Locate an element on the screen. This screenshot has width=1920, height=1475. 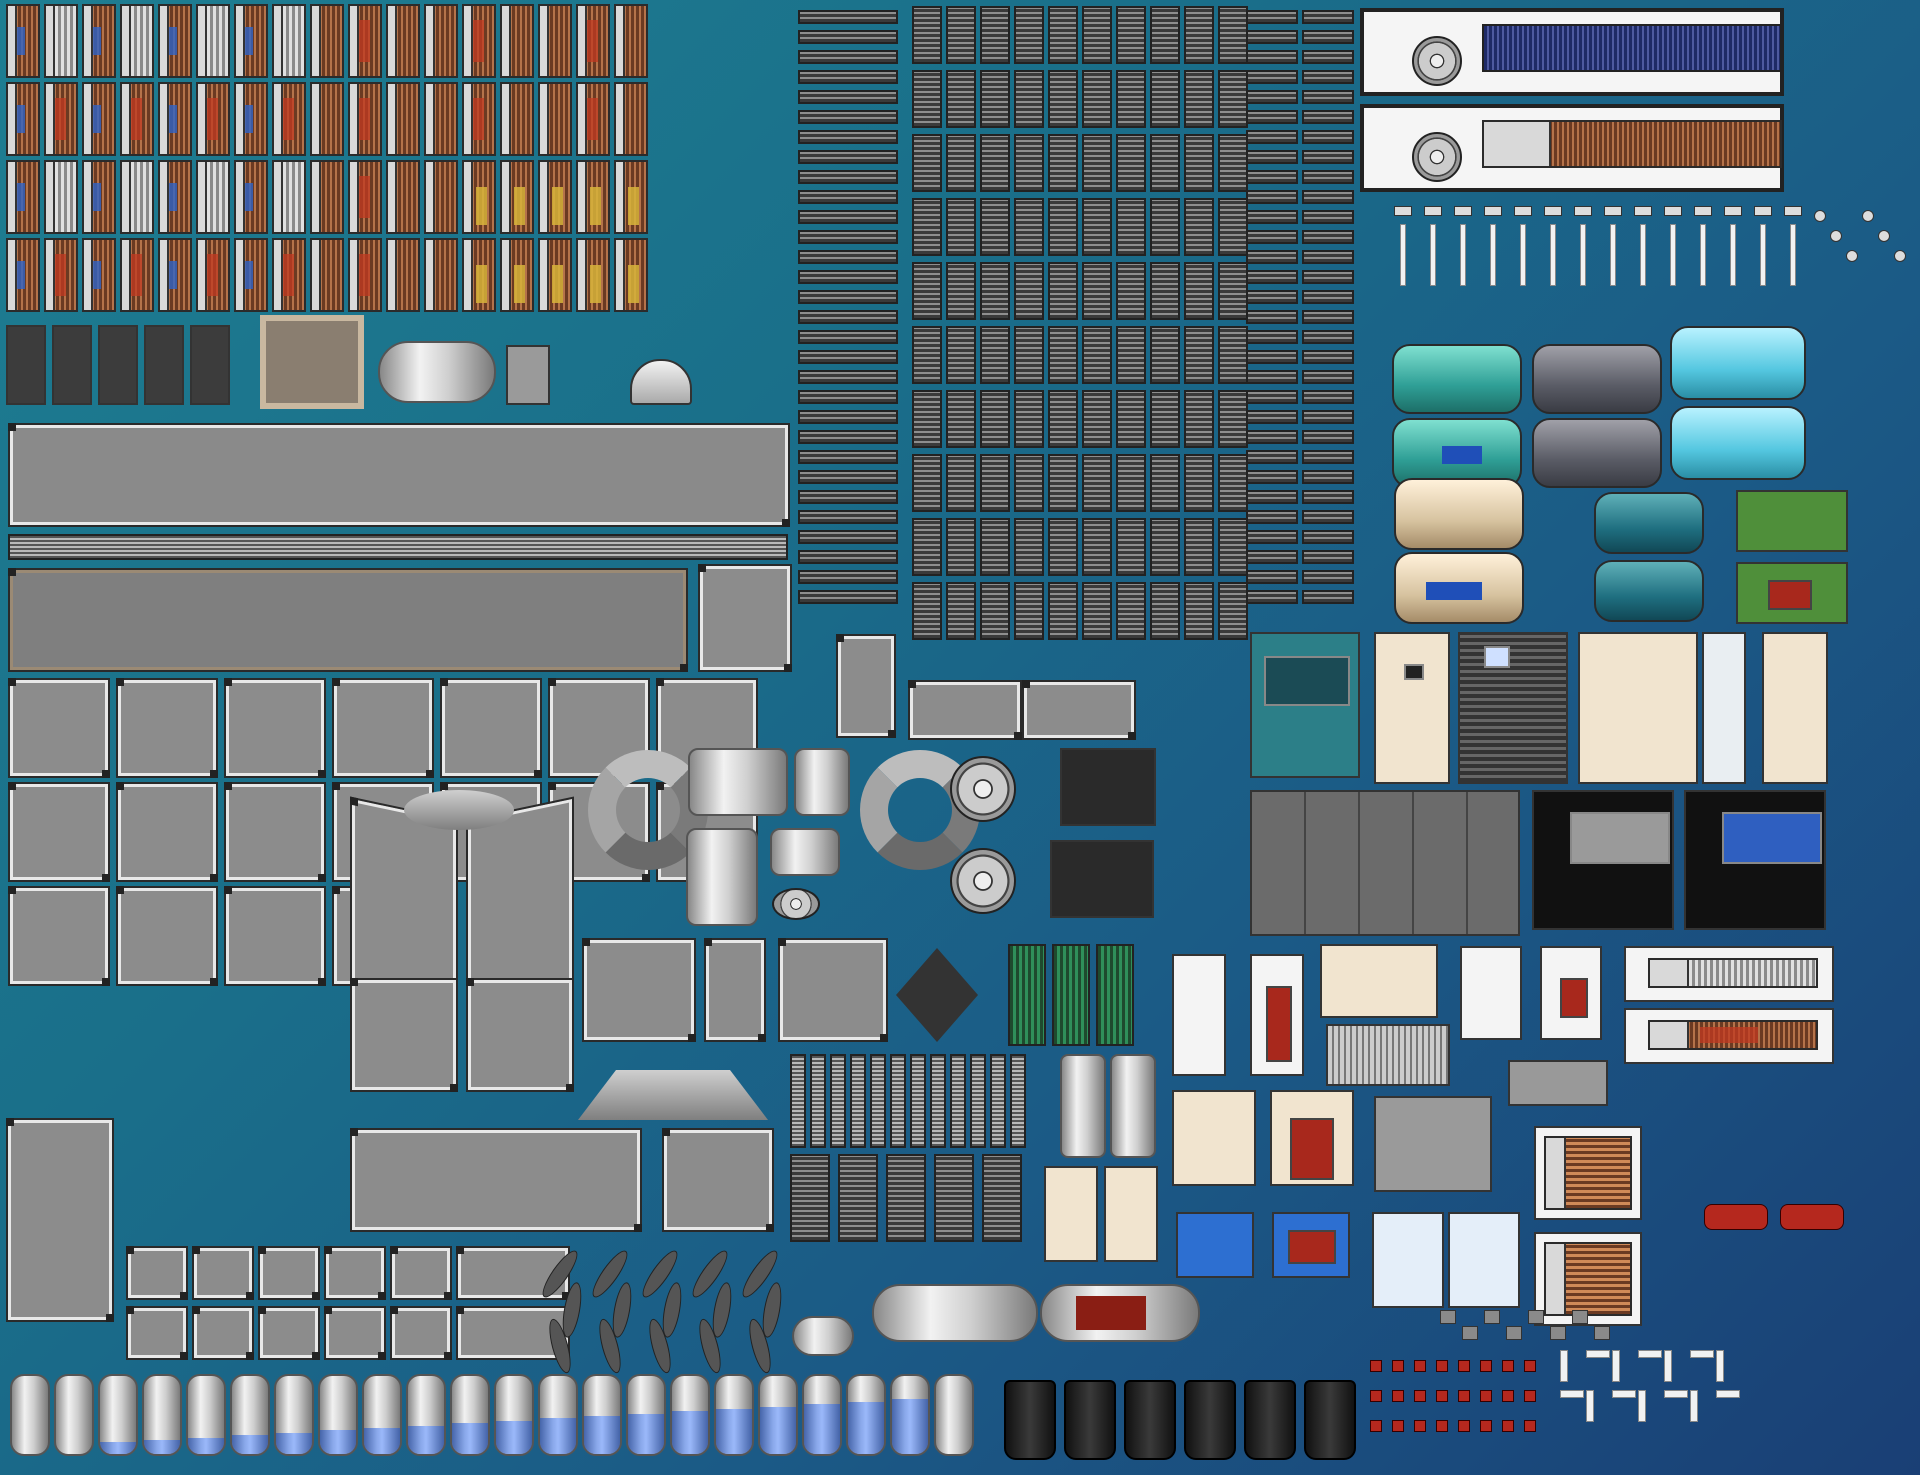
valve-sensor-area is located at coordinates (1654, 270).